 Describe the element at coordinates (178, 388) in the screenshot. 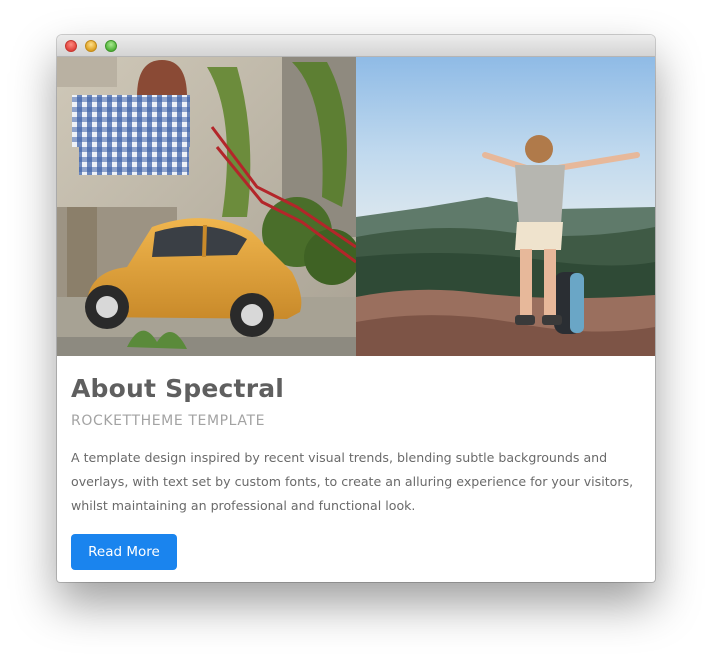

I see `article-title: About Spectral` at that location.